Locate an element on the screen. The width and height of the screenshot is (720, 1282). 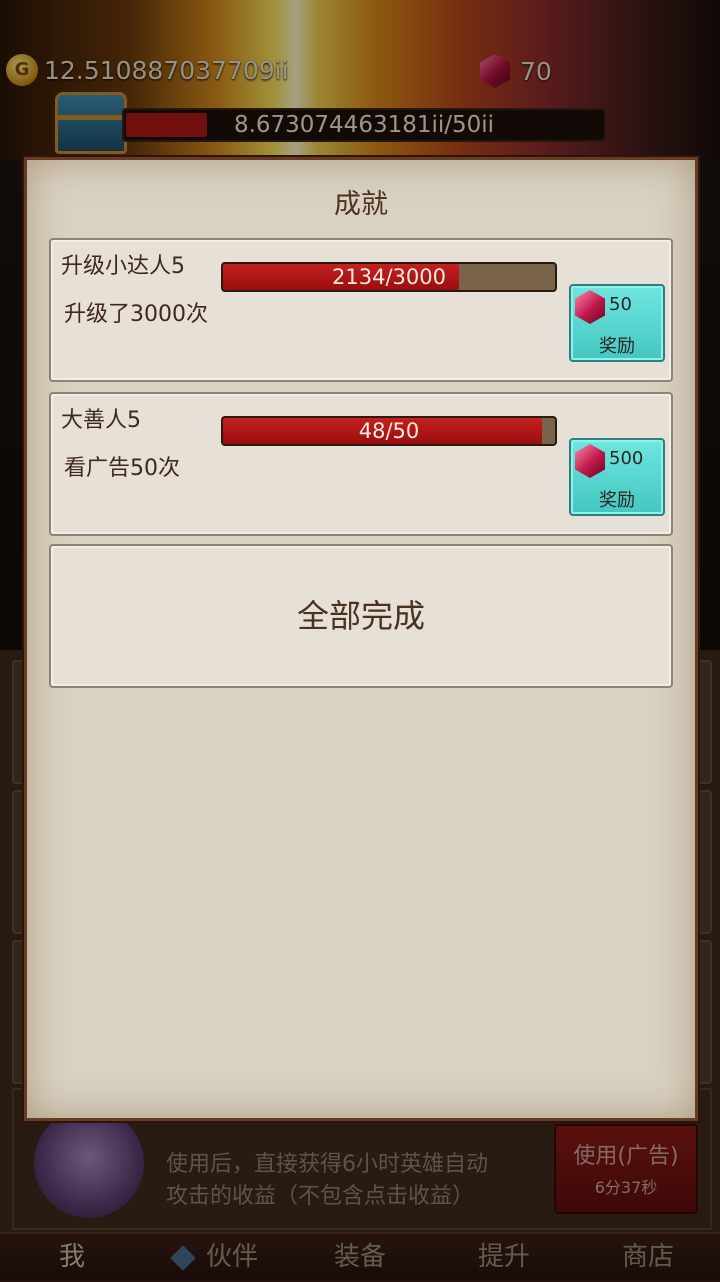
achievement-card: 大善人5 48/50 看广告50次 500 奖励 is located at coordinates (361, 464).